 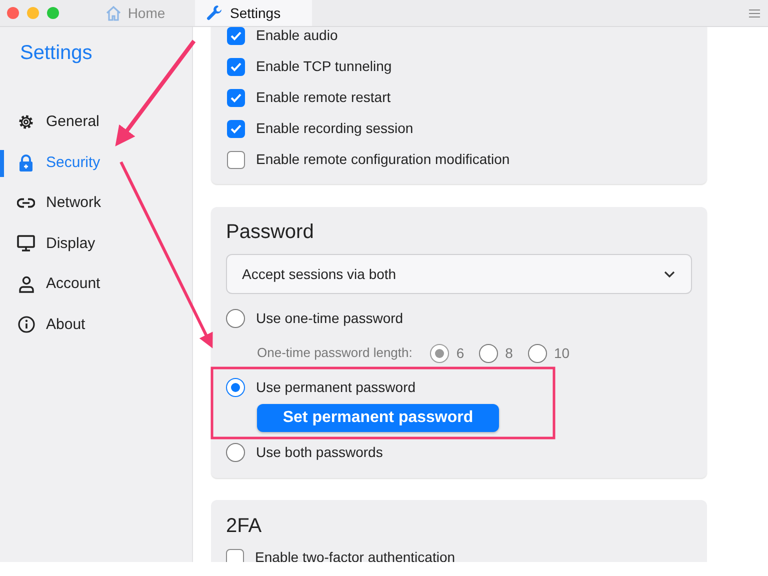 I want to click on checkbox-label: Enable two-factor authentication, so click(x=355, y=555).